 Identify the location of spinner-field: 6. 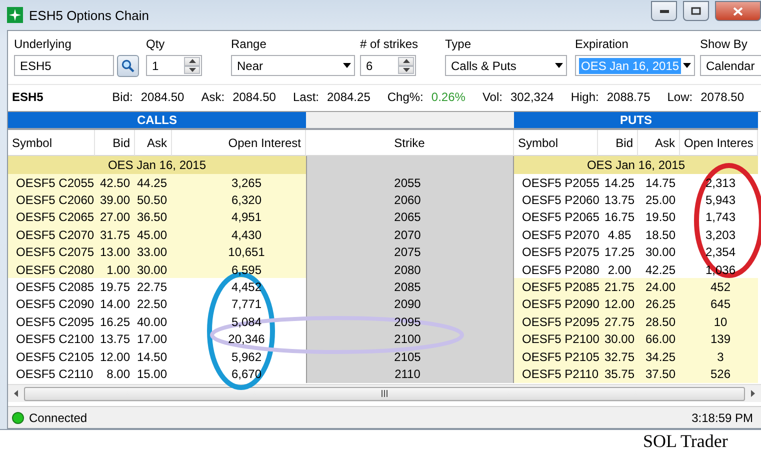
(388, 65).